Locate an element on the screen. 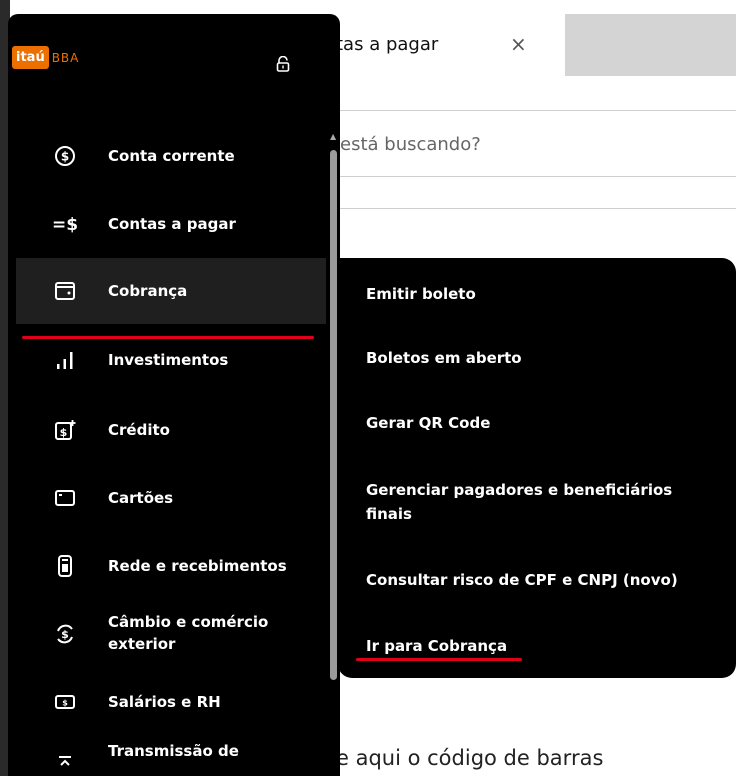  sidebar-item-label: Salários e RH is located at coordinates (164, 702).